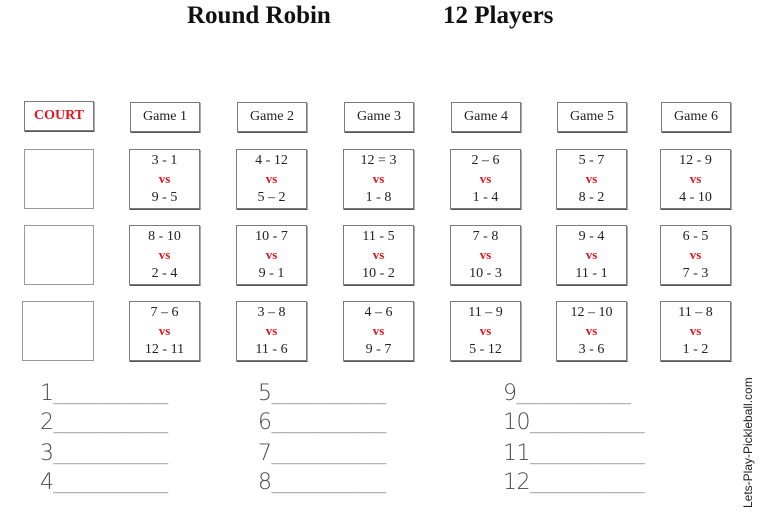  I want to click on match-cell: 11 – 9 vs 5 - 12, so click(485, 331).